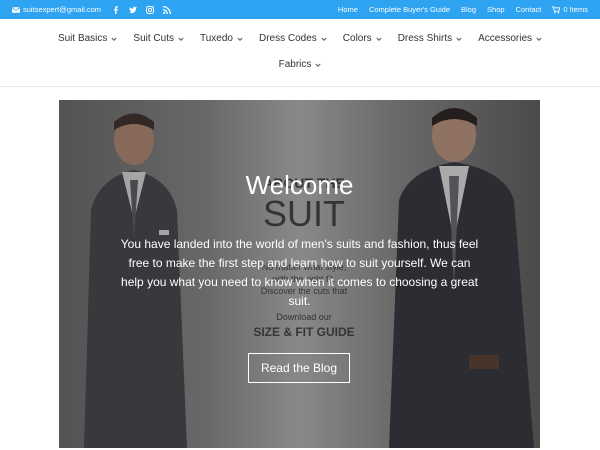 The height and width of the screenshot is (450, 600). I want to click on nav-item-label: Accessories, so click(505, 38).